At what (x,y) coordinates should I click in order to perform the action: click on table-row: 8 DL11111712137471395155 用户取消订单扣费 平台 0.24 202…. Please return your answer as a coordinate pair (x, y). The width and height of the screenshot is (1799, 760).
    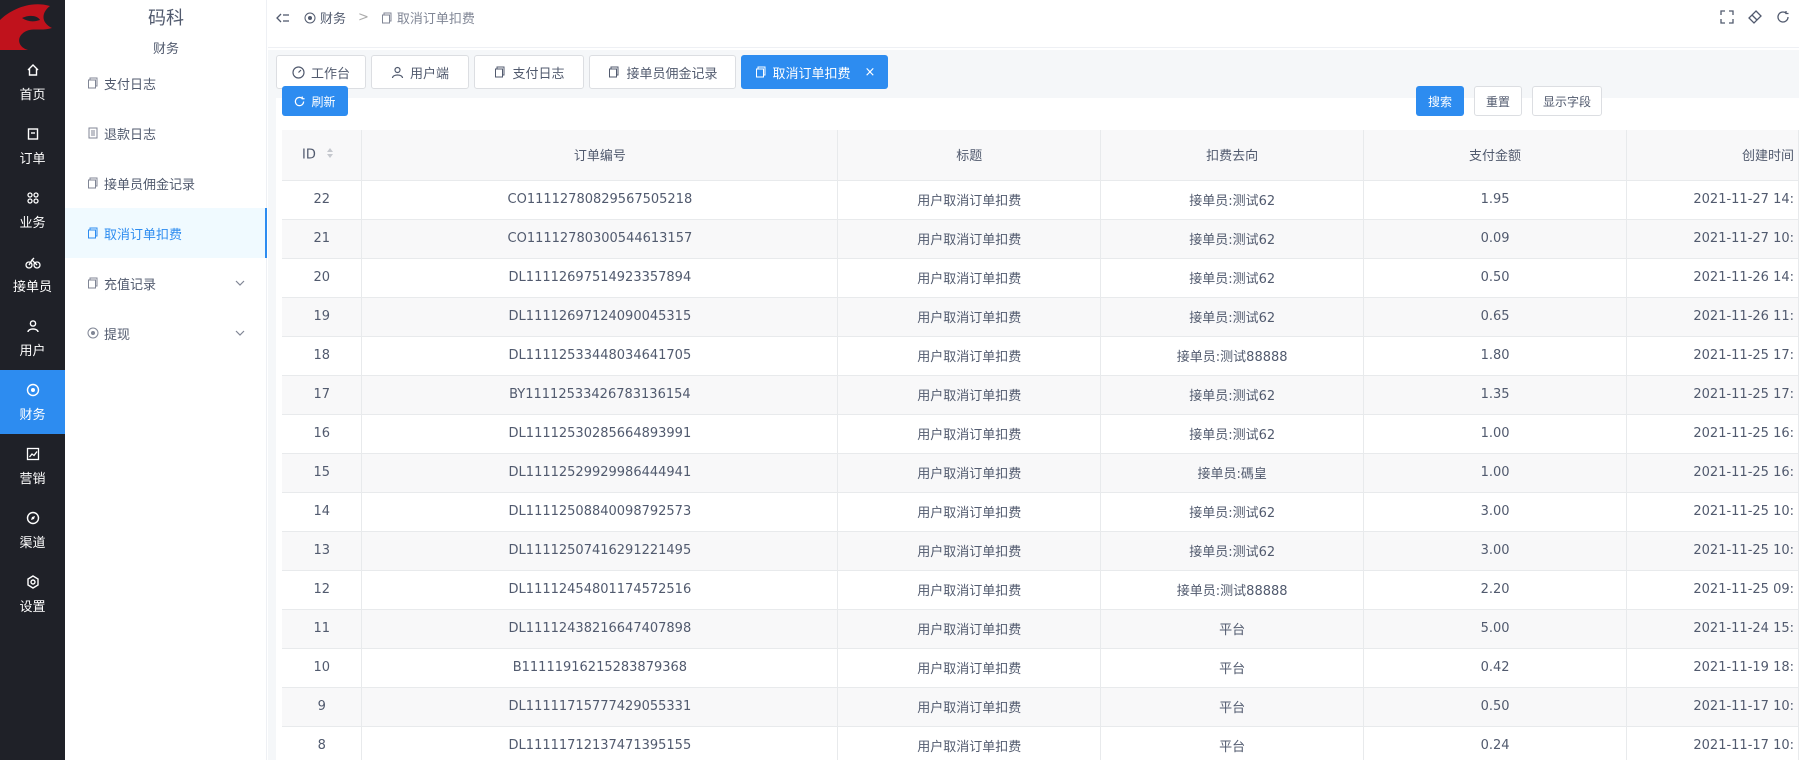
    Looking at the image, I should click on (1040, 743).